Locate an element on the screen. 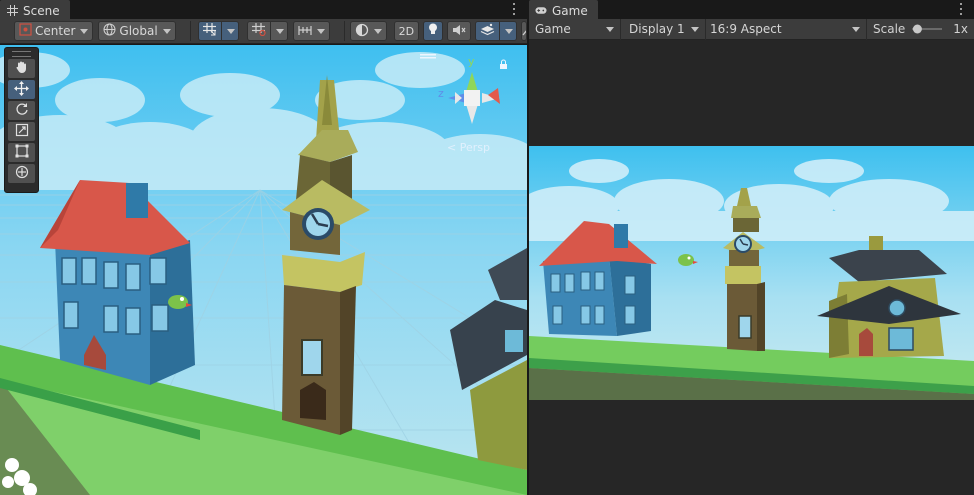 The image size is (974, 495). tab-game: Game is located at coordinates (563, 9).